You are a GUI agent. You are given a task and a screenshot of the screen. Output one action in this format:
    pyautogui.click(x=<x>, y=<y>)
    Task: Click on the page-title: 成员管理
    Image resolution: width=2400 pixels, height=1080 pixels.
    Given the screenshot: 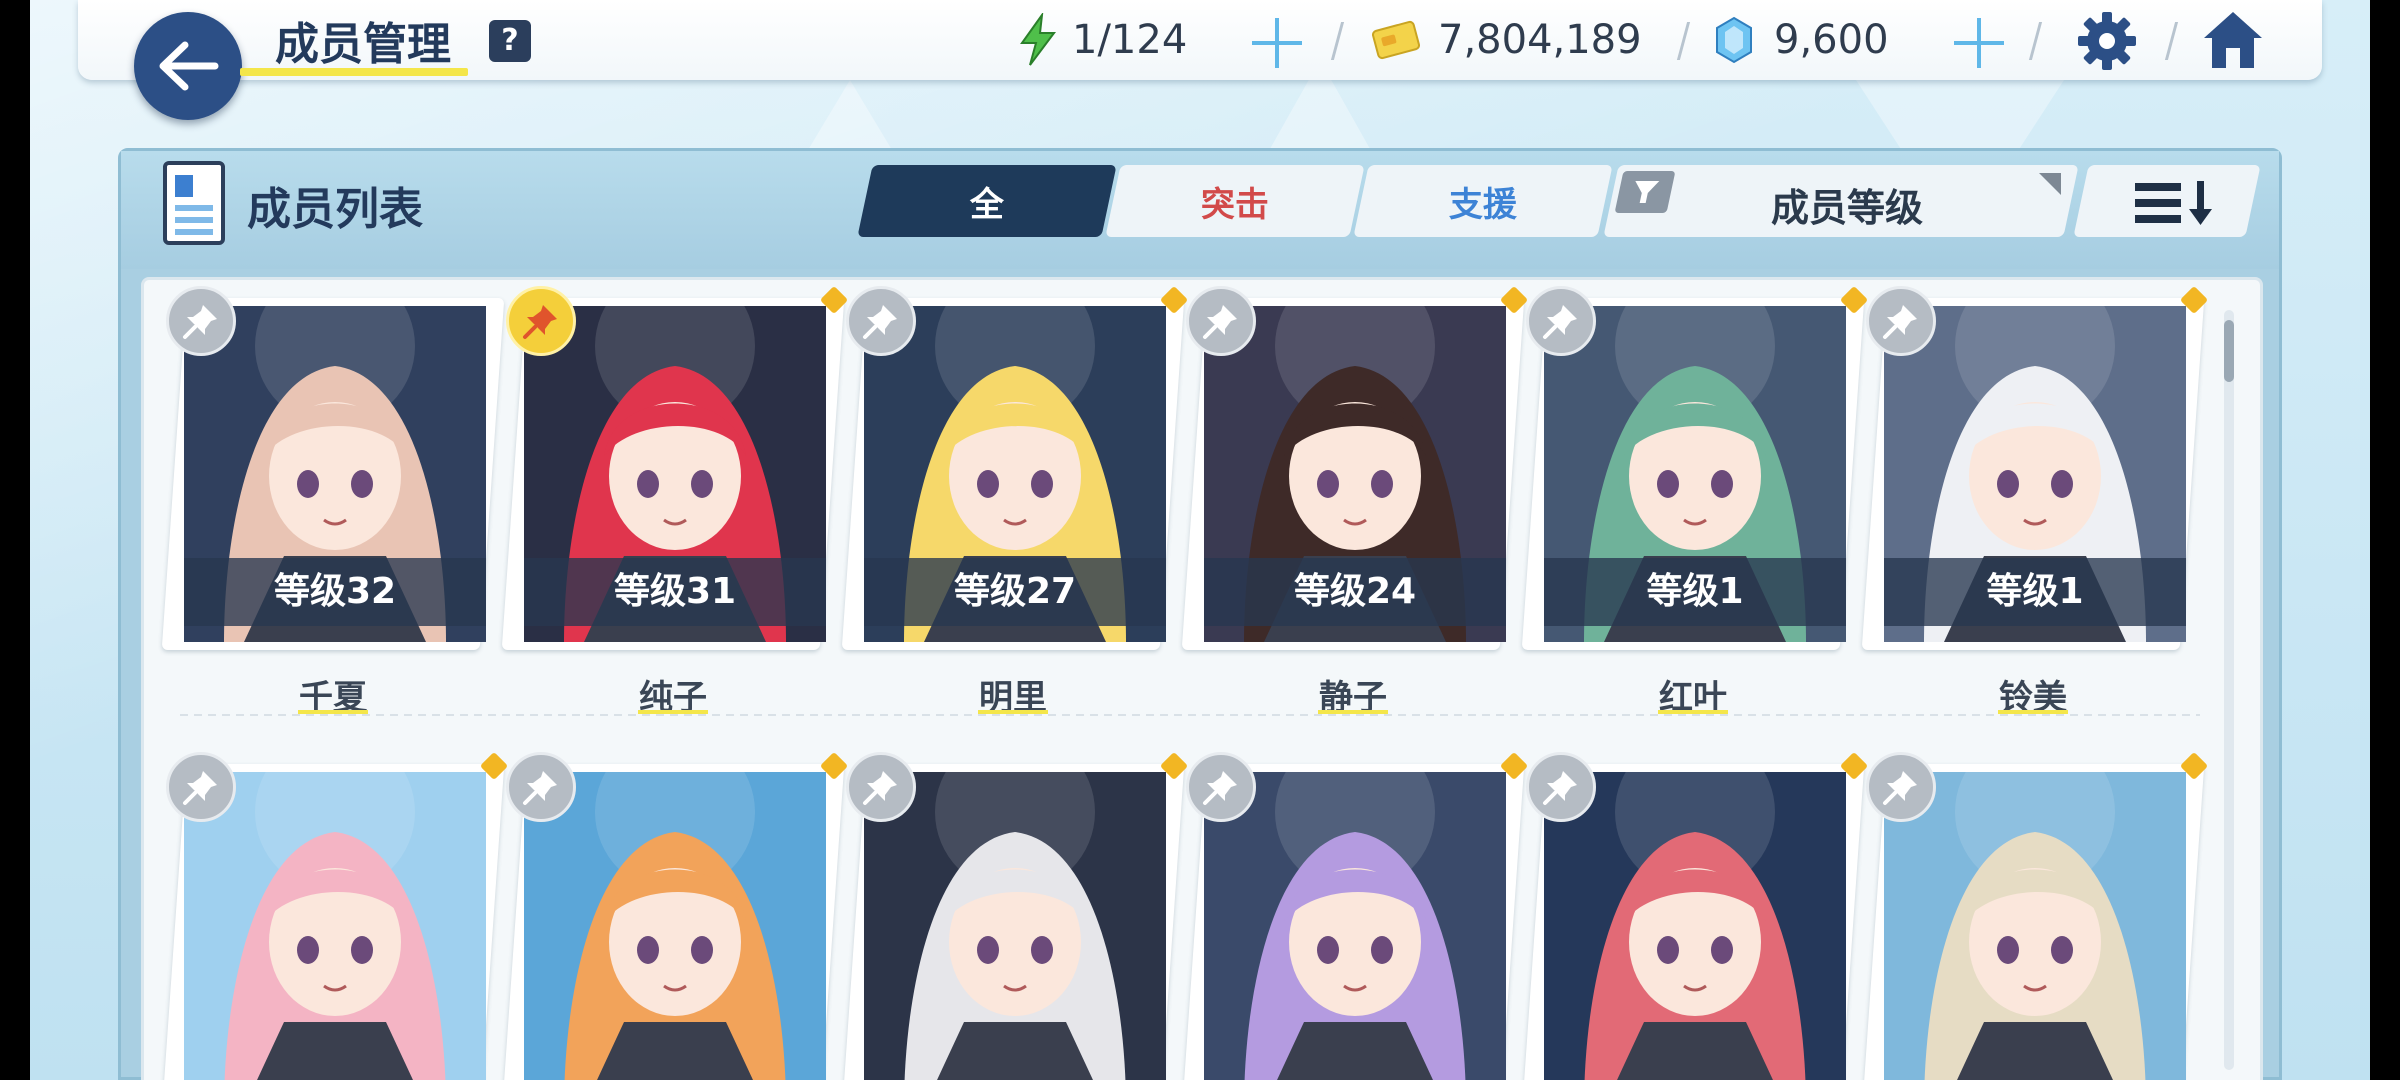 What is the action you would take?
    pyautogui.click(x=363, y=44)
    